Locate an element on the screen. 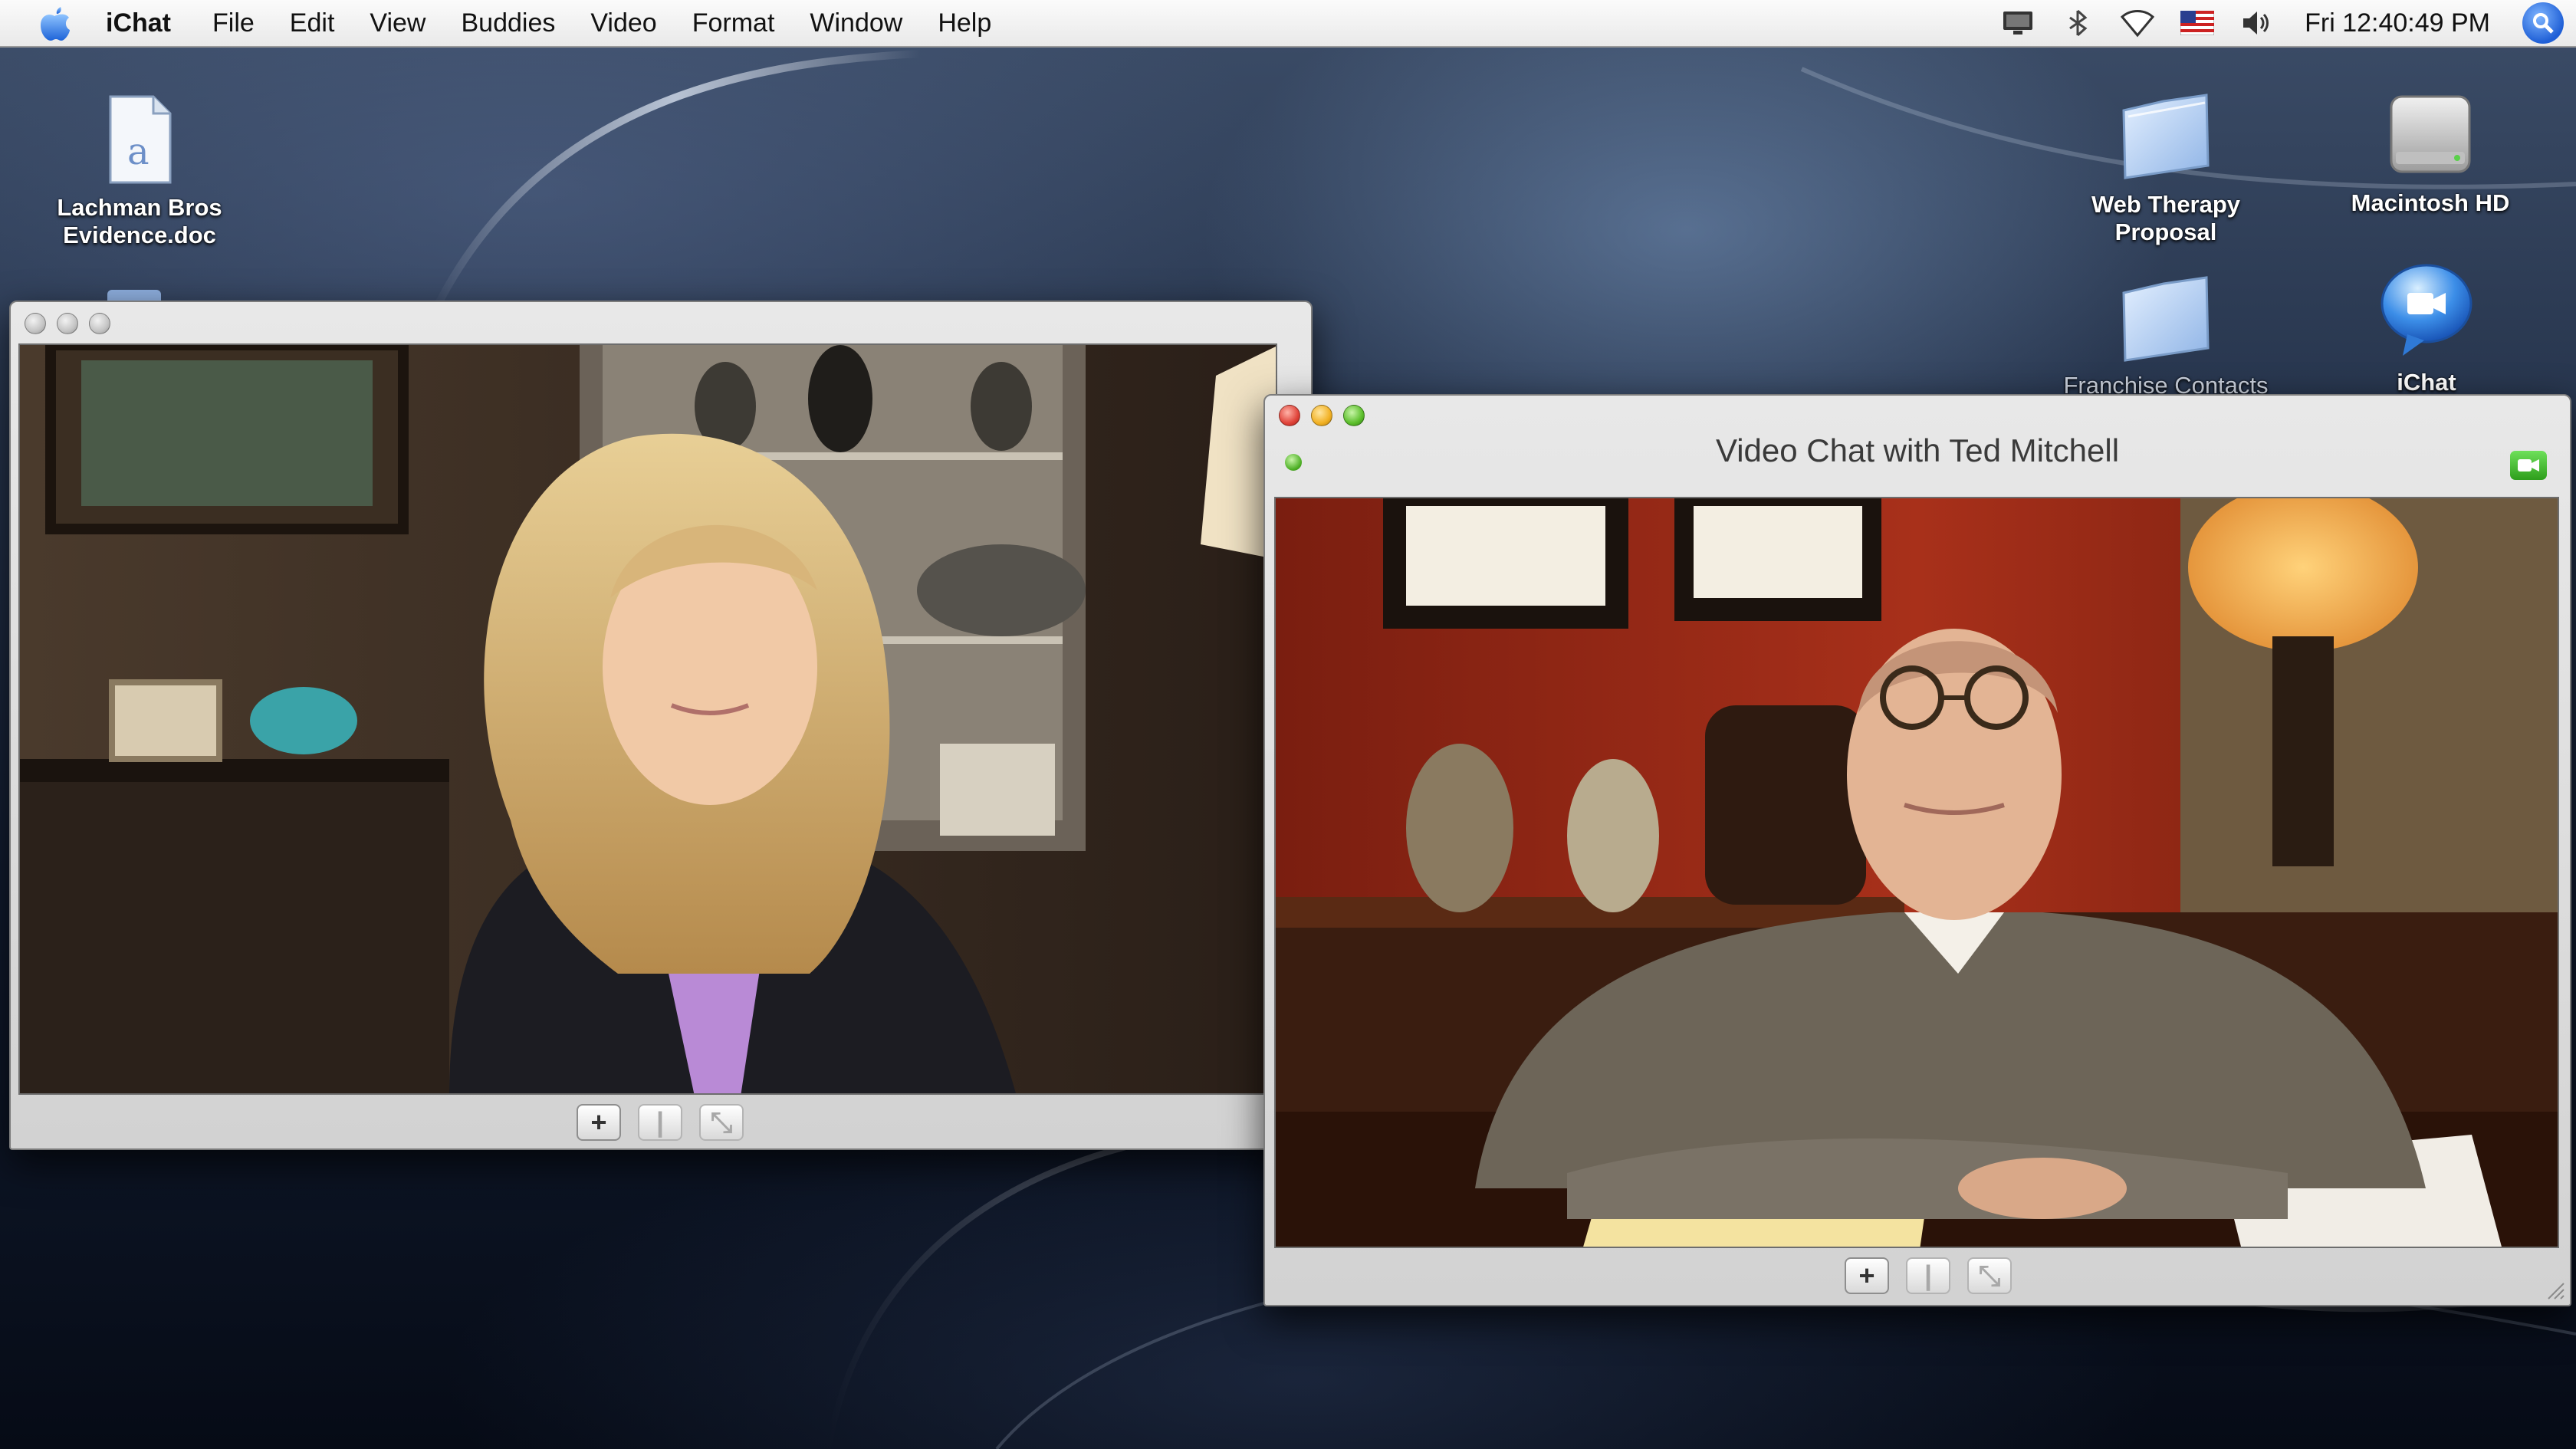  icon-label-line: Macintosh HD is located at coordinates (2431, 202).